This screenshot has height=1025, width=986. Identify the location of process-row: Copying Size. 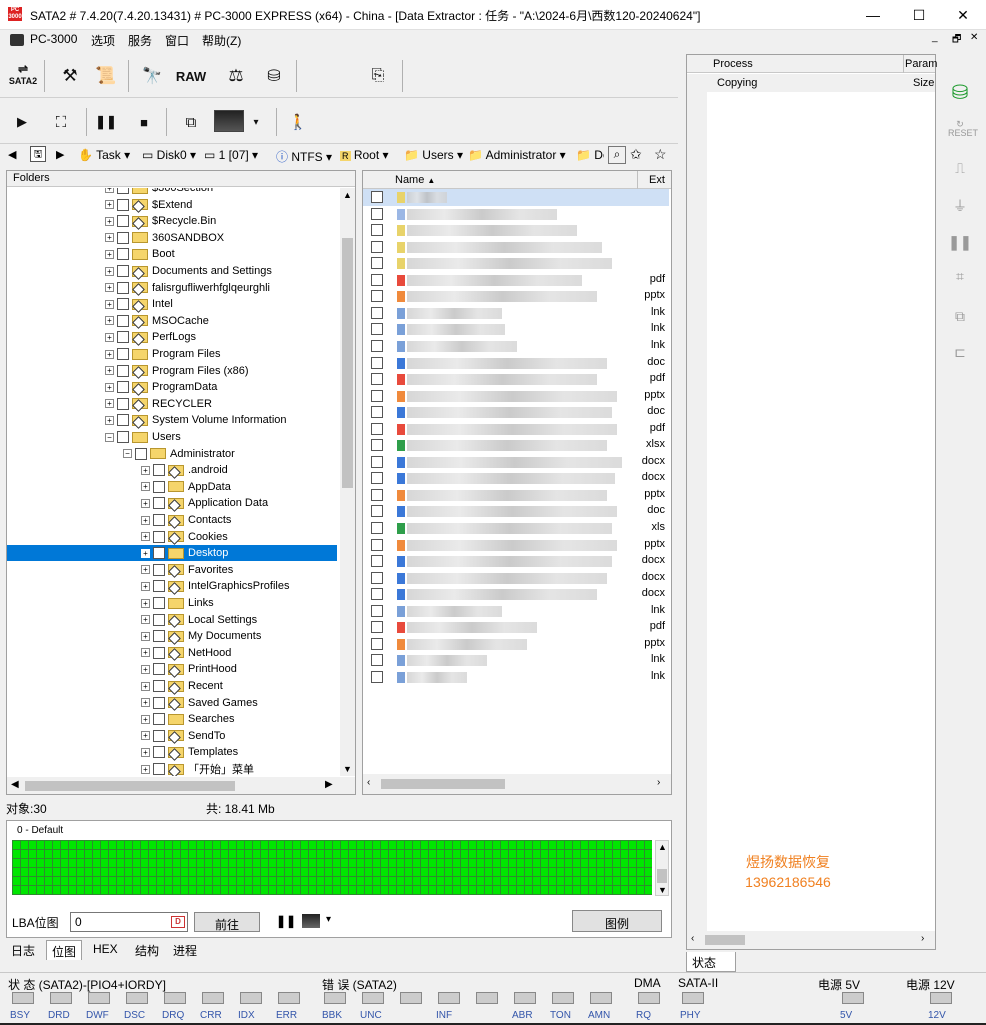
(811, 83).